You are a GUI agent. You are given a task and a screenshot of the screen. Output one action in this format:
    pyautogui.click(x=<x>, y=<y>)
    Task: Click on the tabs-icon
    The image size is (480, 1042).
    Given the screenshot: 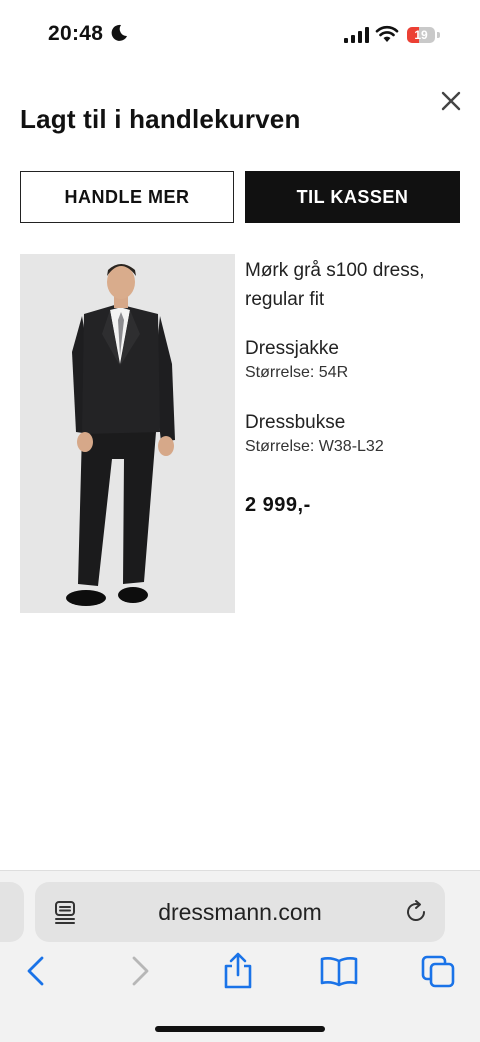 What is the action you would take?
    pyautogui.click(x=438, y=972)
    